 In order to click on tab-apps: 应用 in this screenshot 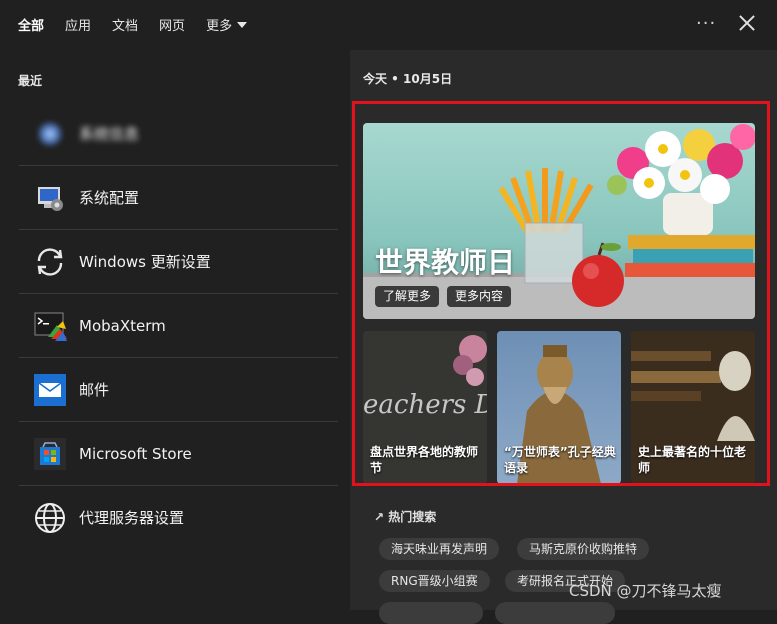, I will do `click(78, 24)`.